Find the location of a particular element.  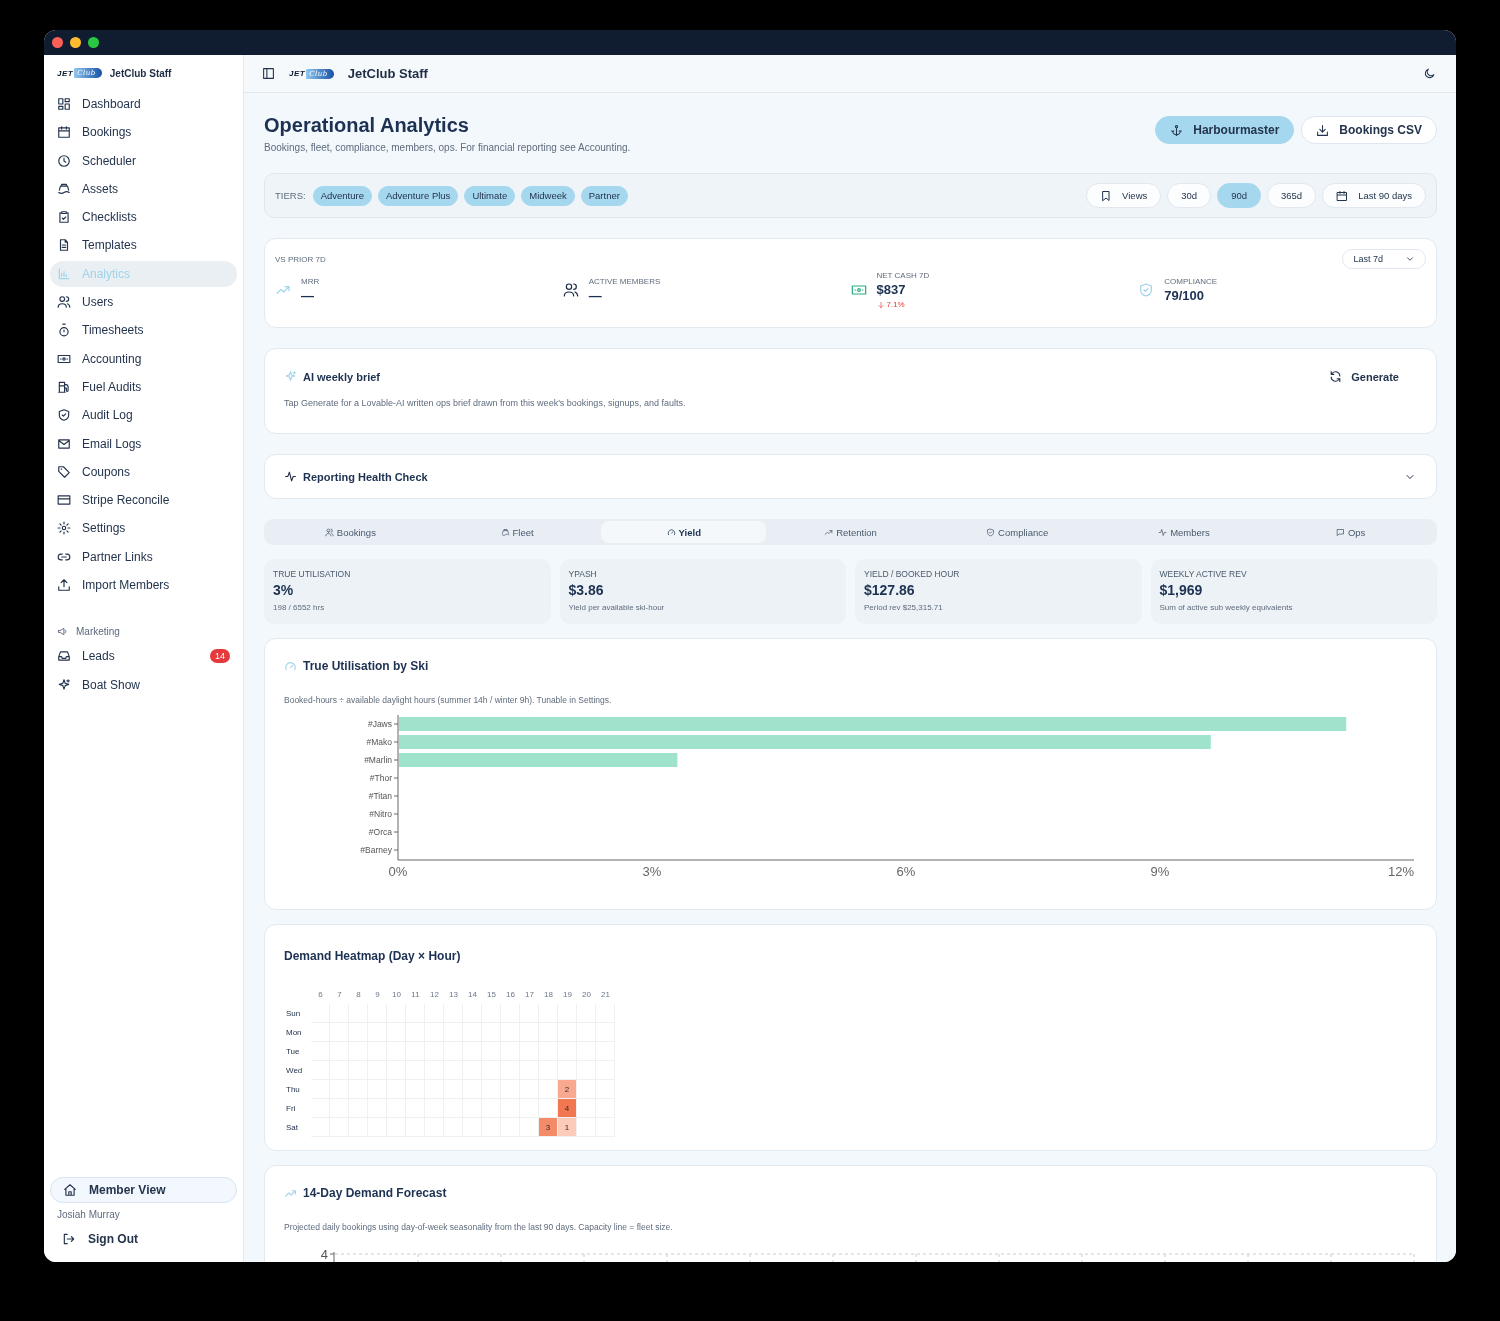

sidebar-item: Templates is located at coordinates (143, 245).